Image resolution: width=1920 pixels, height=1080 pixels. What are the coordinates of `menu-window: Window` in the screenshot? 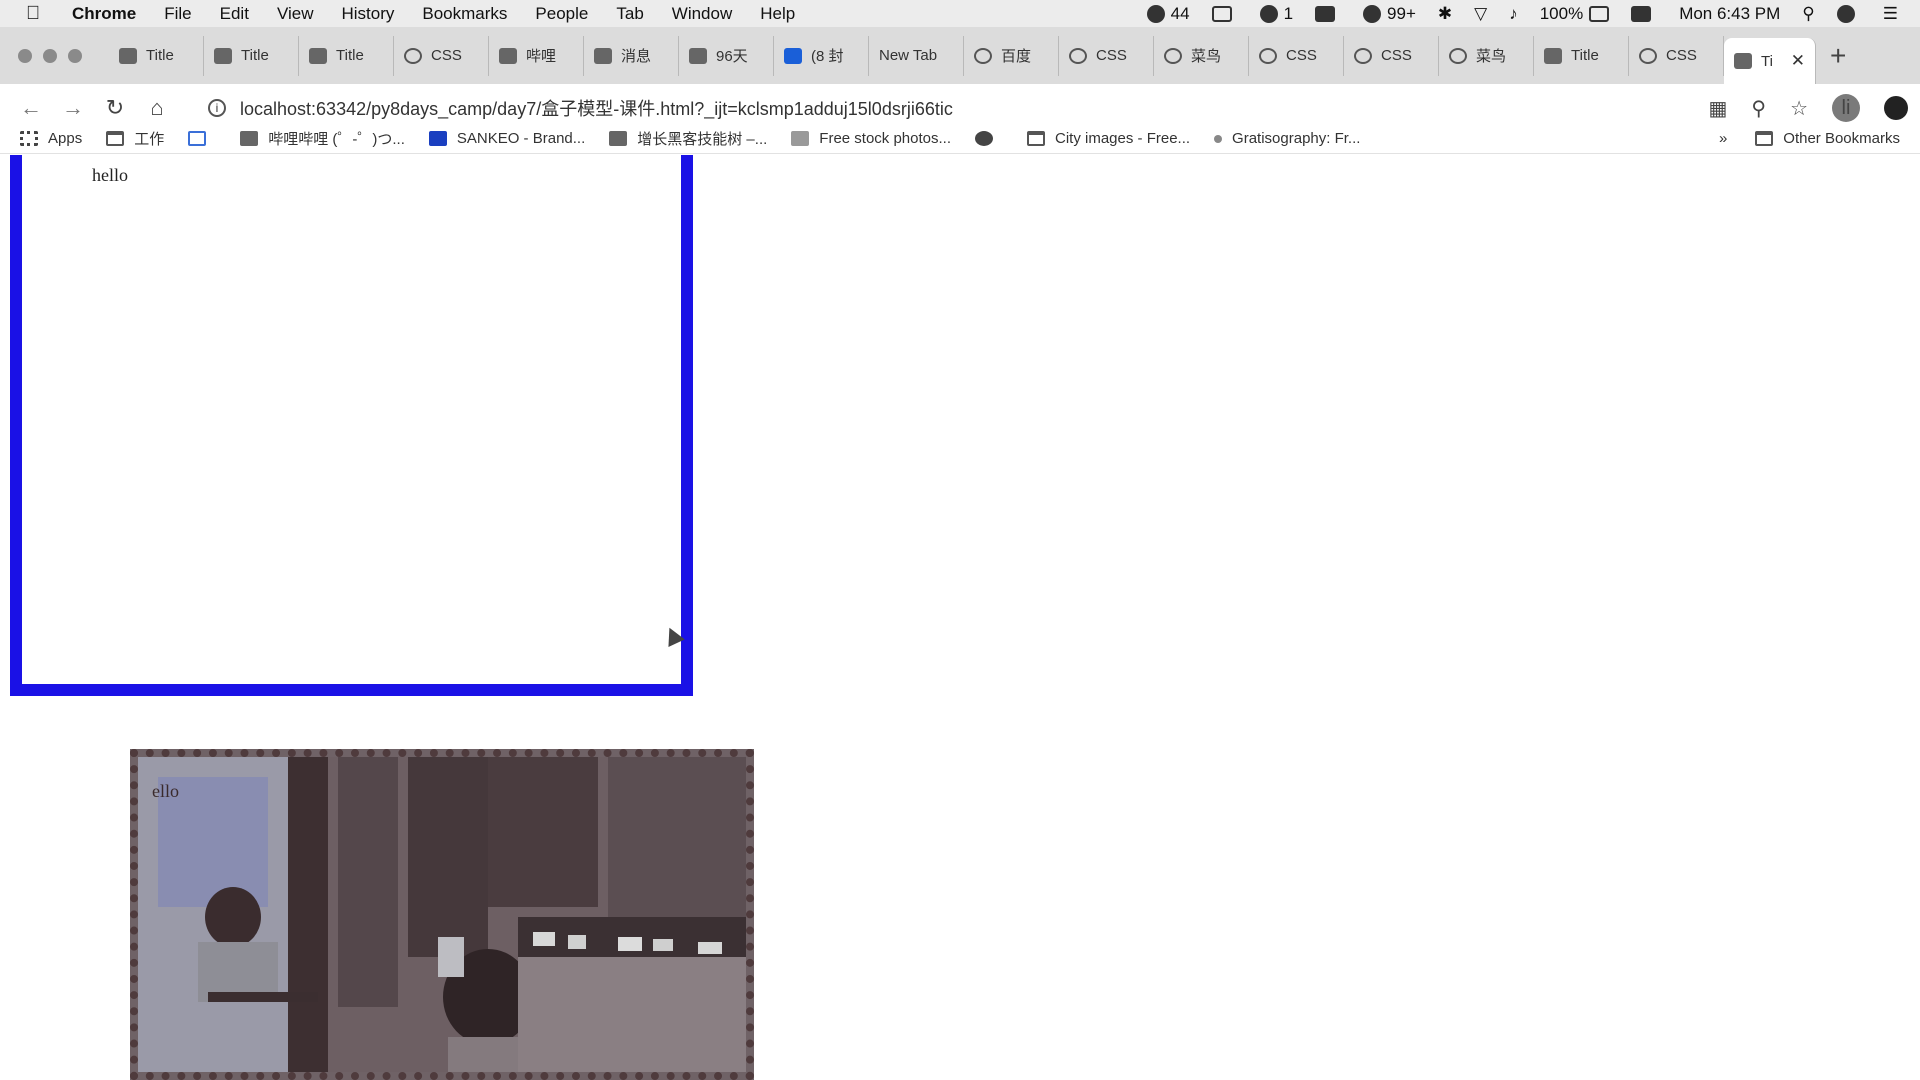 It's located at (702, 14).